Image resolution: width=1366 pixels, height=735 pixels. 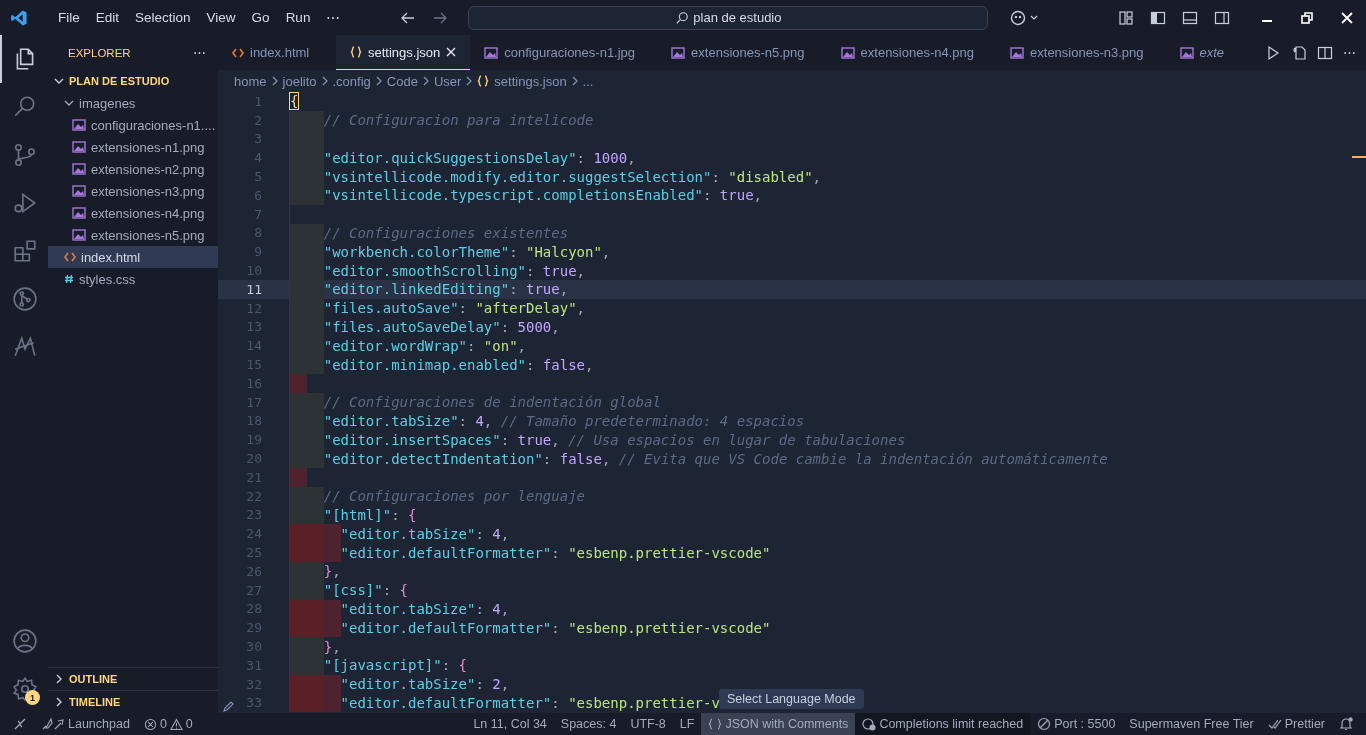 I want to click on line-number: 32, so click(x=254, y=684).